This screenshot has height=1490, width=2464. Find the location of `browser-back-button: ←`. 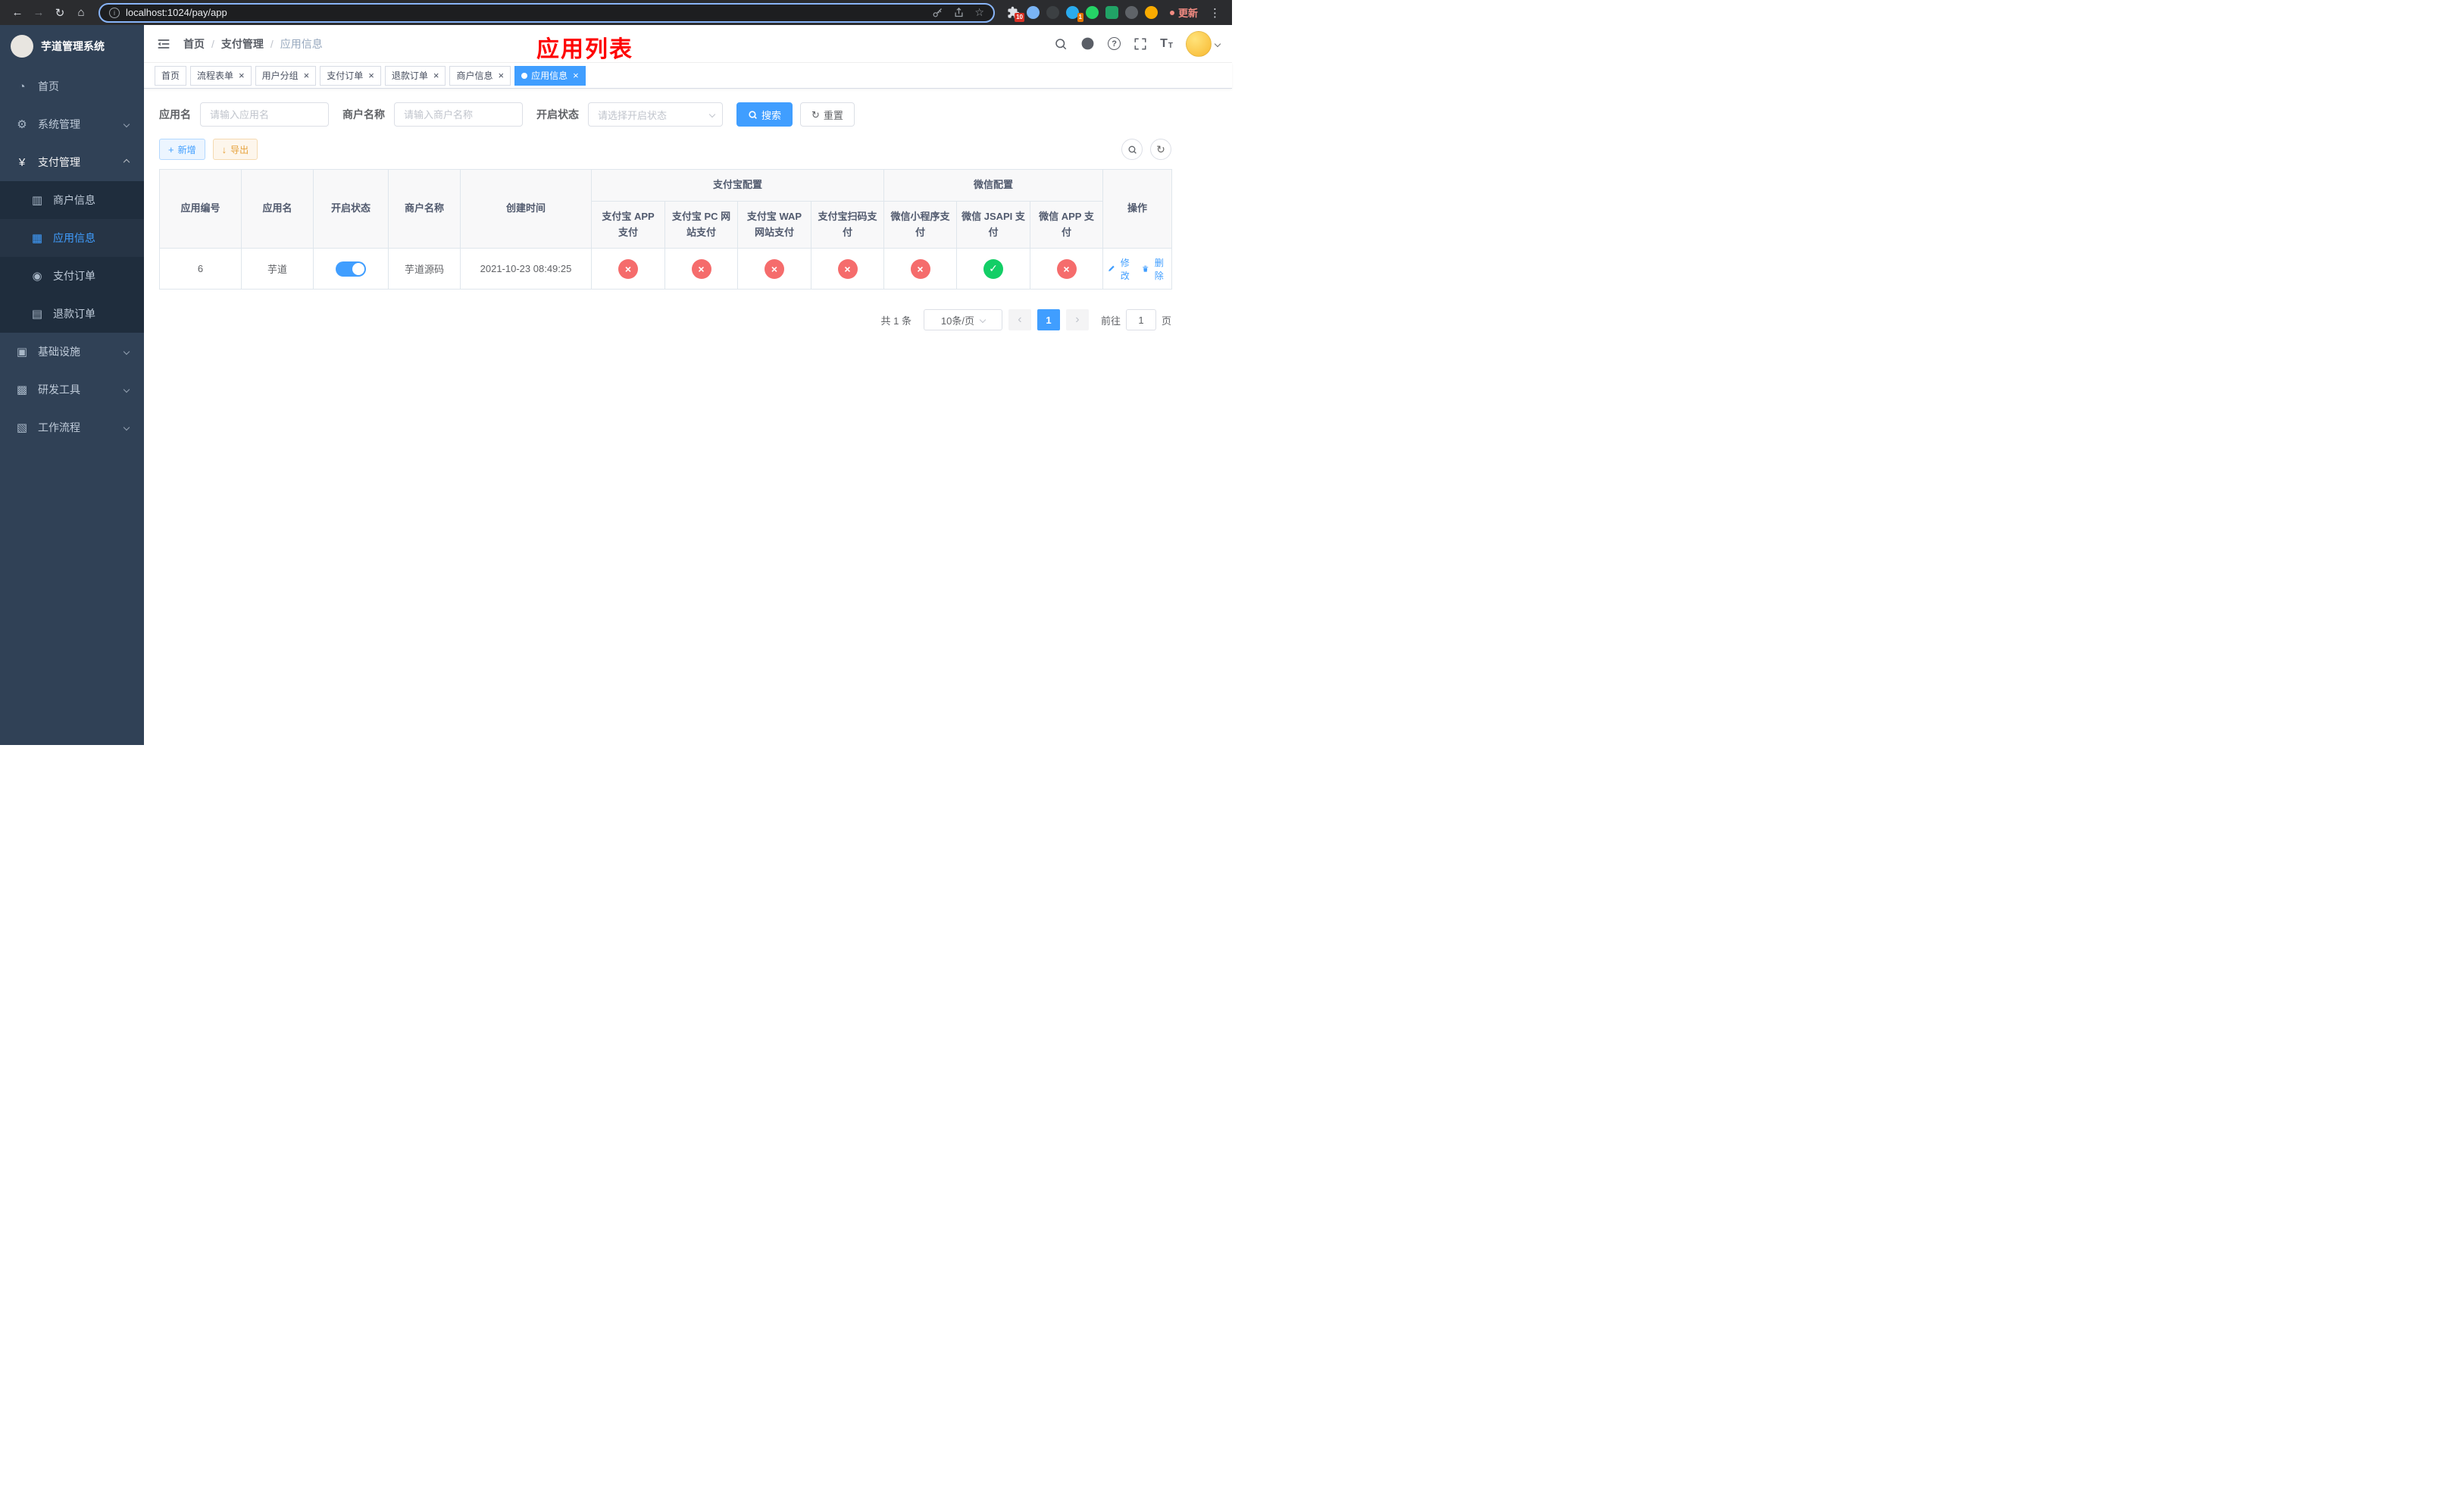

browser-back-button: ← is located at coordinates (17, 13).